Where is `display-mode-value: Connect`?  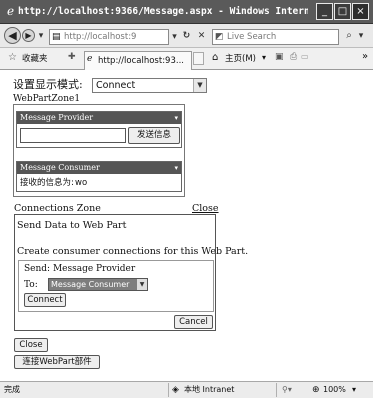
display-mode-value: Connect is located at coordinates (116, 85).